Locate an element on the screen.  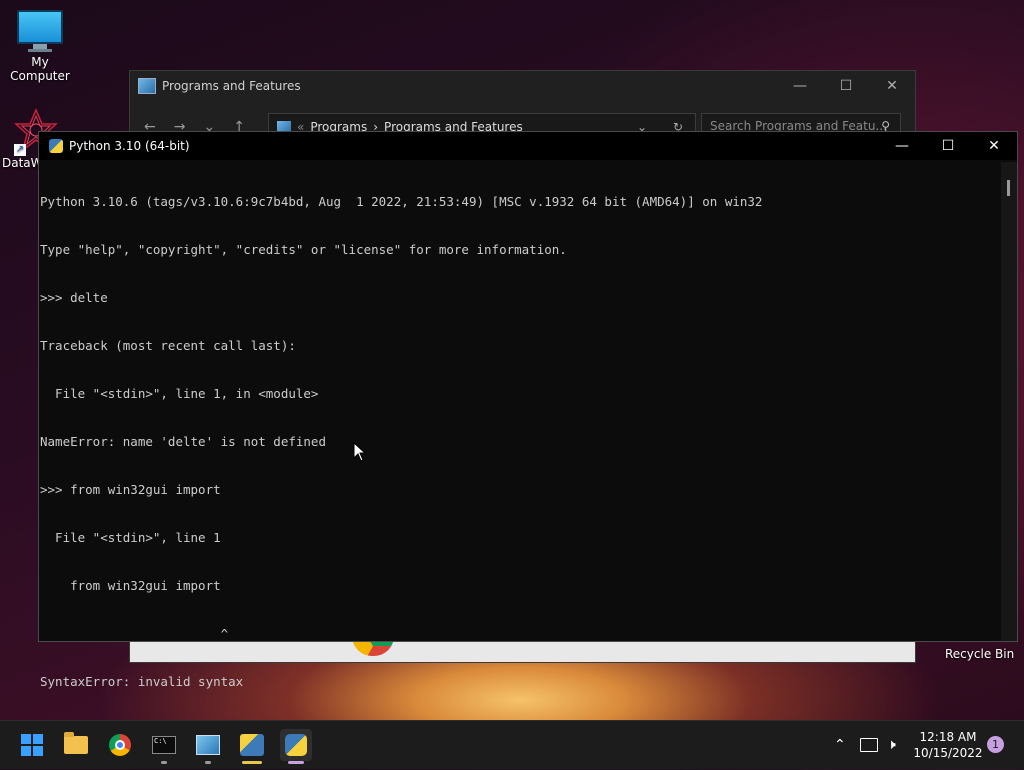
taskbar-terminal: C:\ is located at coordinates (164, 746).